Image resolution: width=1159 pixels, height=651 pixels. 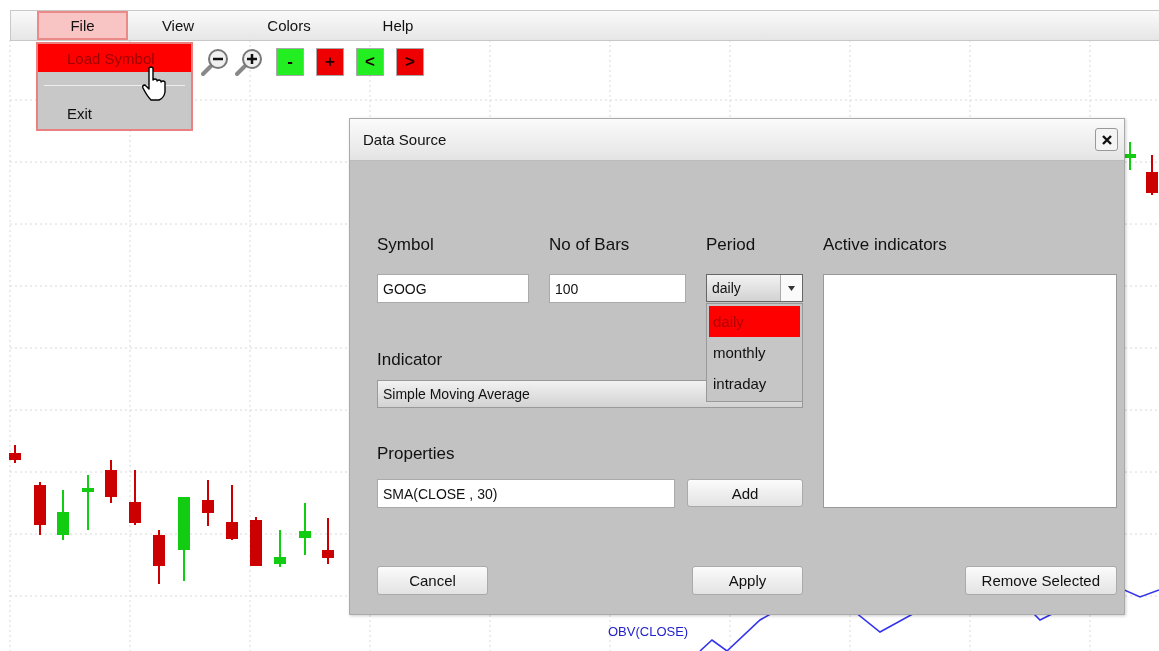 What do you see at coordinates (526, 493) in the screenshot?
I see `properties-field: SMA(CLOSE , 30)` at bounding box center [526, 493].